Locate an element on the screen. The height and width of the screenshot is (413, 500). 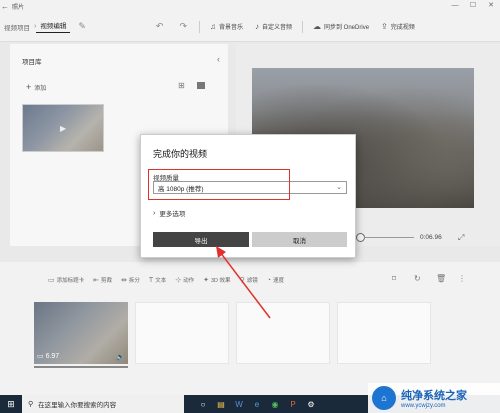
trim-label: 剪裁 is located at coordinates (107, 281).